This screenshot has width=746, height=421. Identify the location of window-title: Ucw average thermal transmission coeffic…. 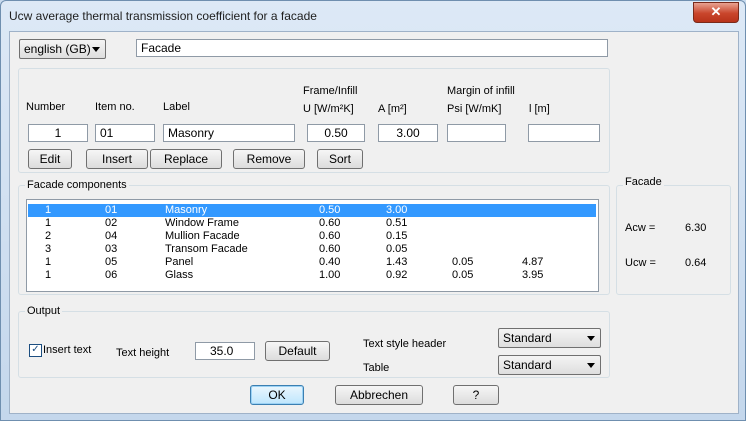
(163, 16).